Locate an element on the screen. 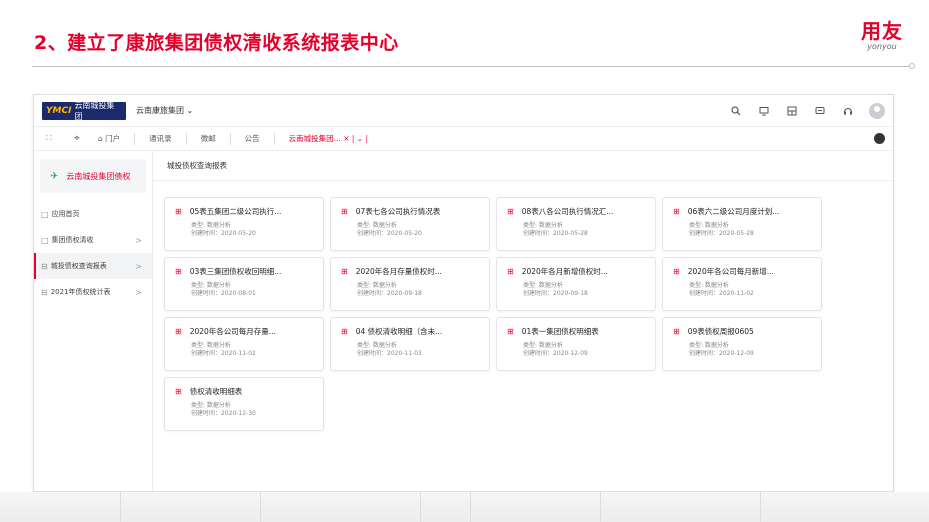  sidebar-header-label: 云南城投集团债权 is located at coordinates (98, 176).